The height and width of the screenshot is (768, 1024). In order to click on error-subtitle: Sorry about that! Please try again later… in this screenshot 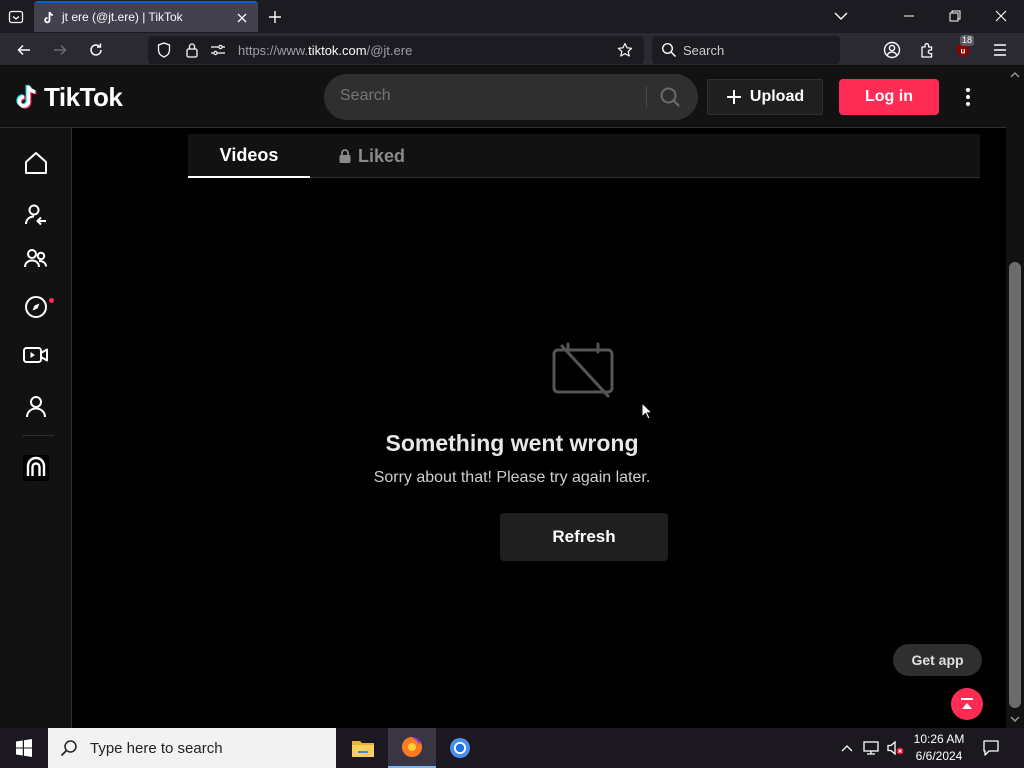, I will do `click(512, 477)`.